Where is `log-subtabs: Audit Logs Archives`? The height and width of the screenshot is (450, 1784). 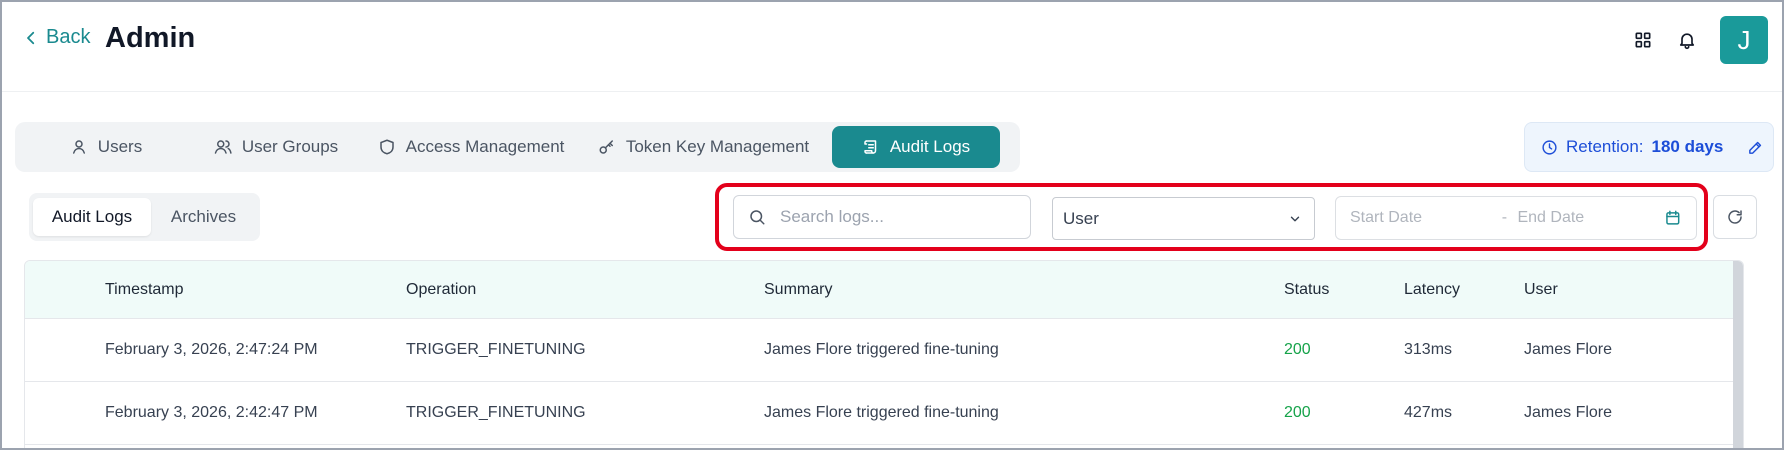
log-subtabs: Audit Logs Archives is located at coordinates (144, 217).